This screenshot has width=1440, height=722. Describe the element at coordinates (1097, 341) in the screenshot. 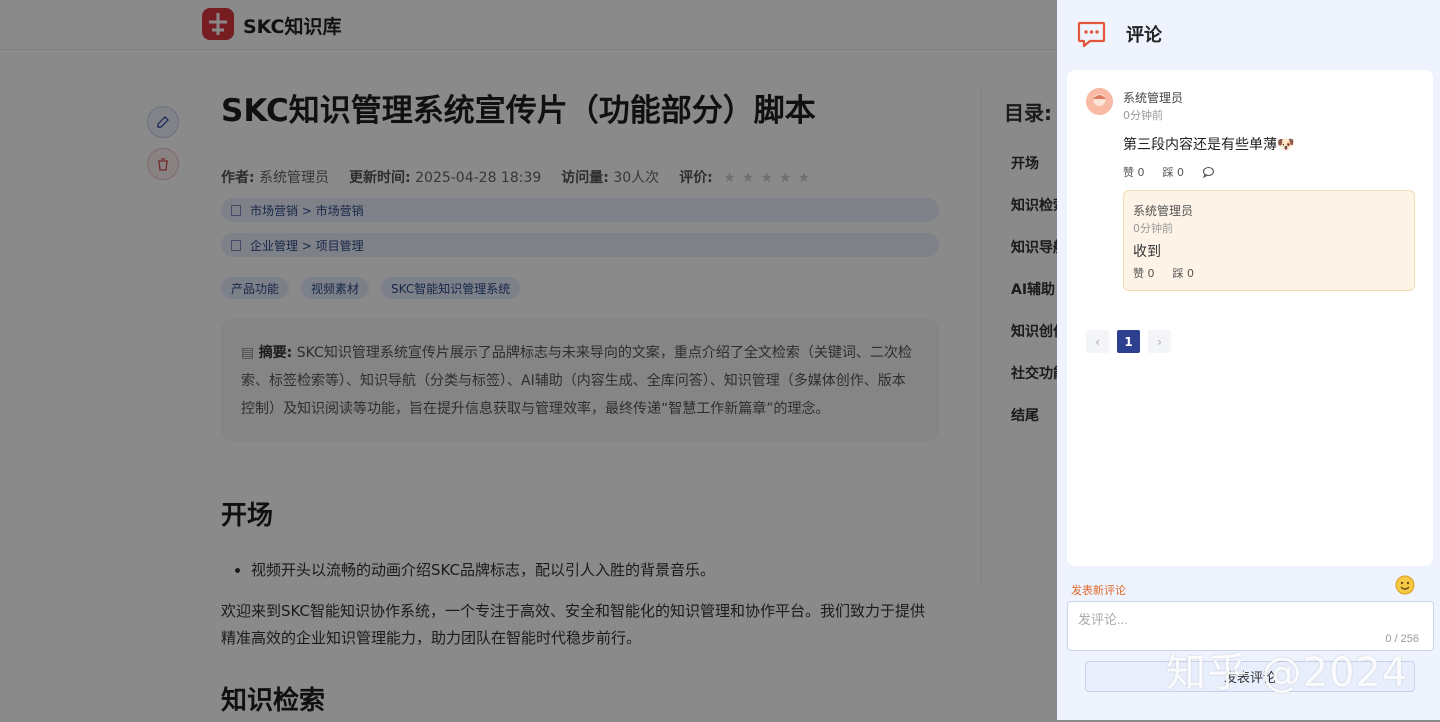

I see `prev-page-button: ‹` at that location.